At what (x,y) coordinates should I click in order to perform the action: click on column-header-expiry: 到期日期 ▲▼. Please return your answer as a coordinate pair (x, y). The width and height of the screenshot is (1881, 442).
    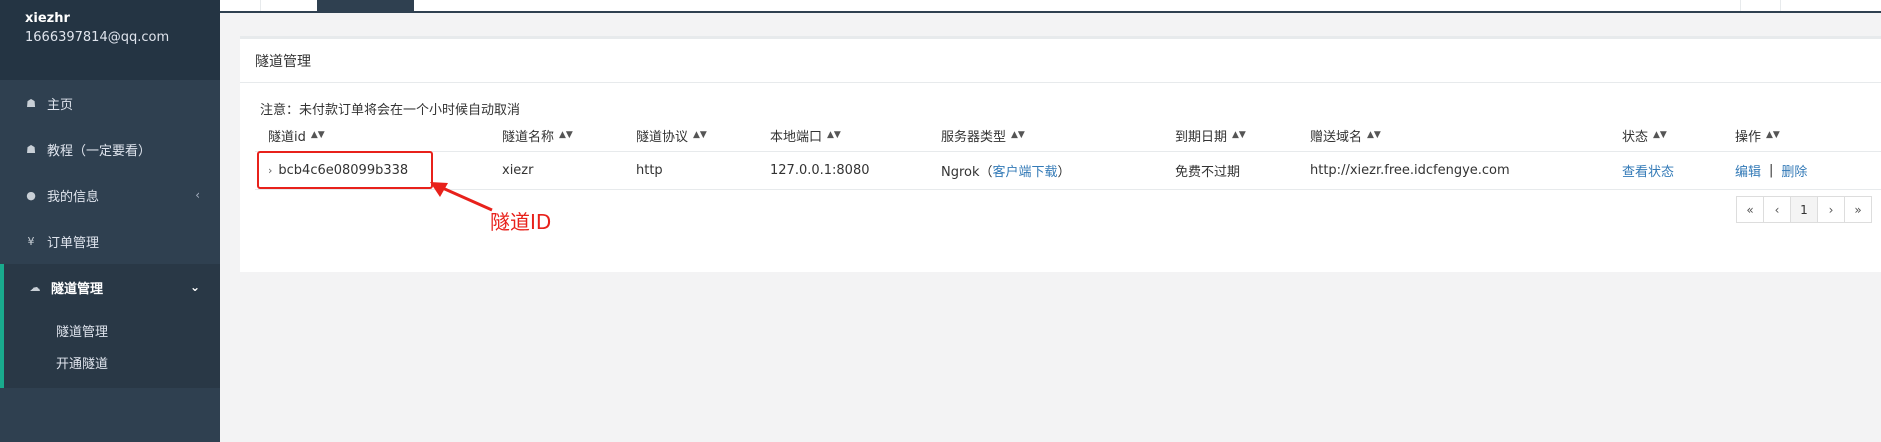
    Looking at the image, I should click on (1210, 135).